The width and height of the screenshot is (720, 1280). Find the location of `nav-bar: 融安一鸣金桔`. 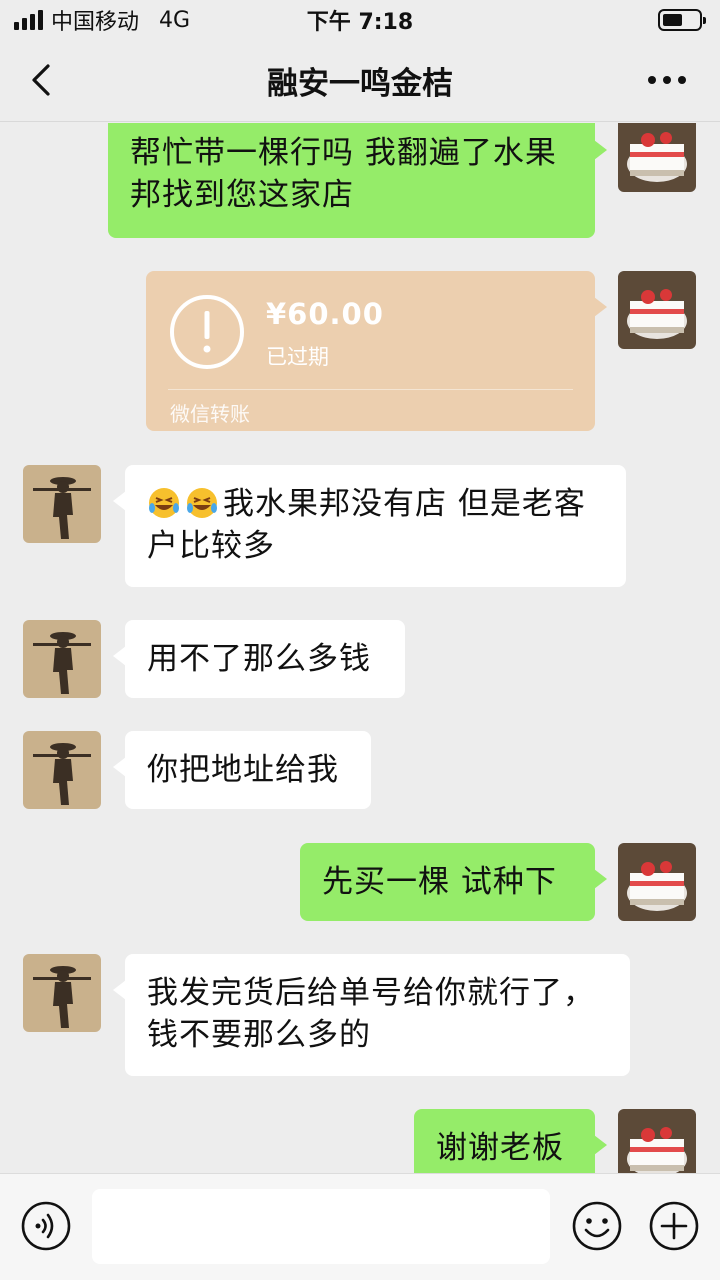

nav-bar: 融安一鸣金桔 is located at coordinates (360, 81).